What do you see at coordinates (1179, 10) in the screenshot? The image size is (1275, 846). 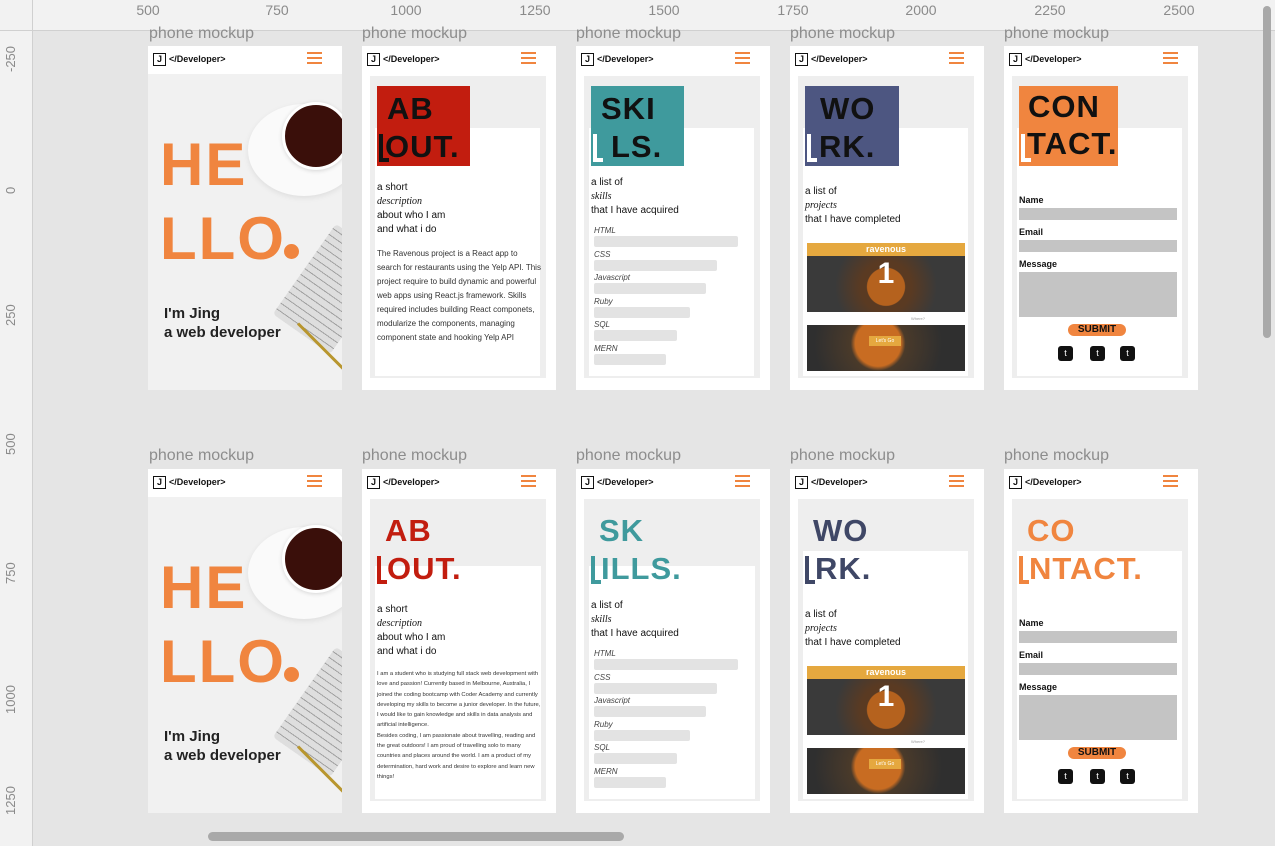 I see `ruler-label: 2500` at bounding box center [1179, 10].